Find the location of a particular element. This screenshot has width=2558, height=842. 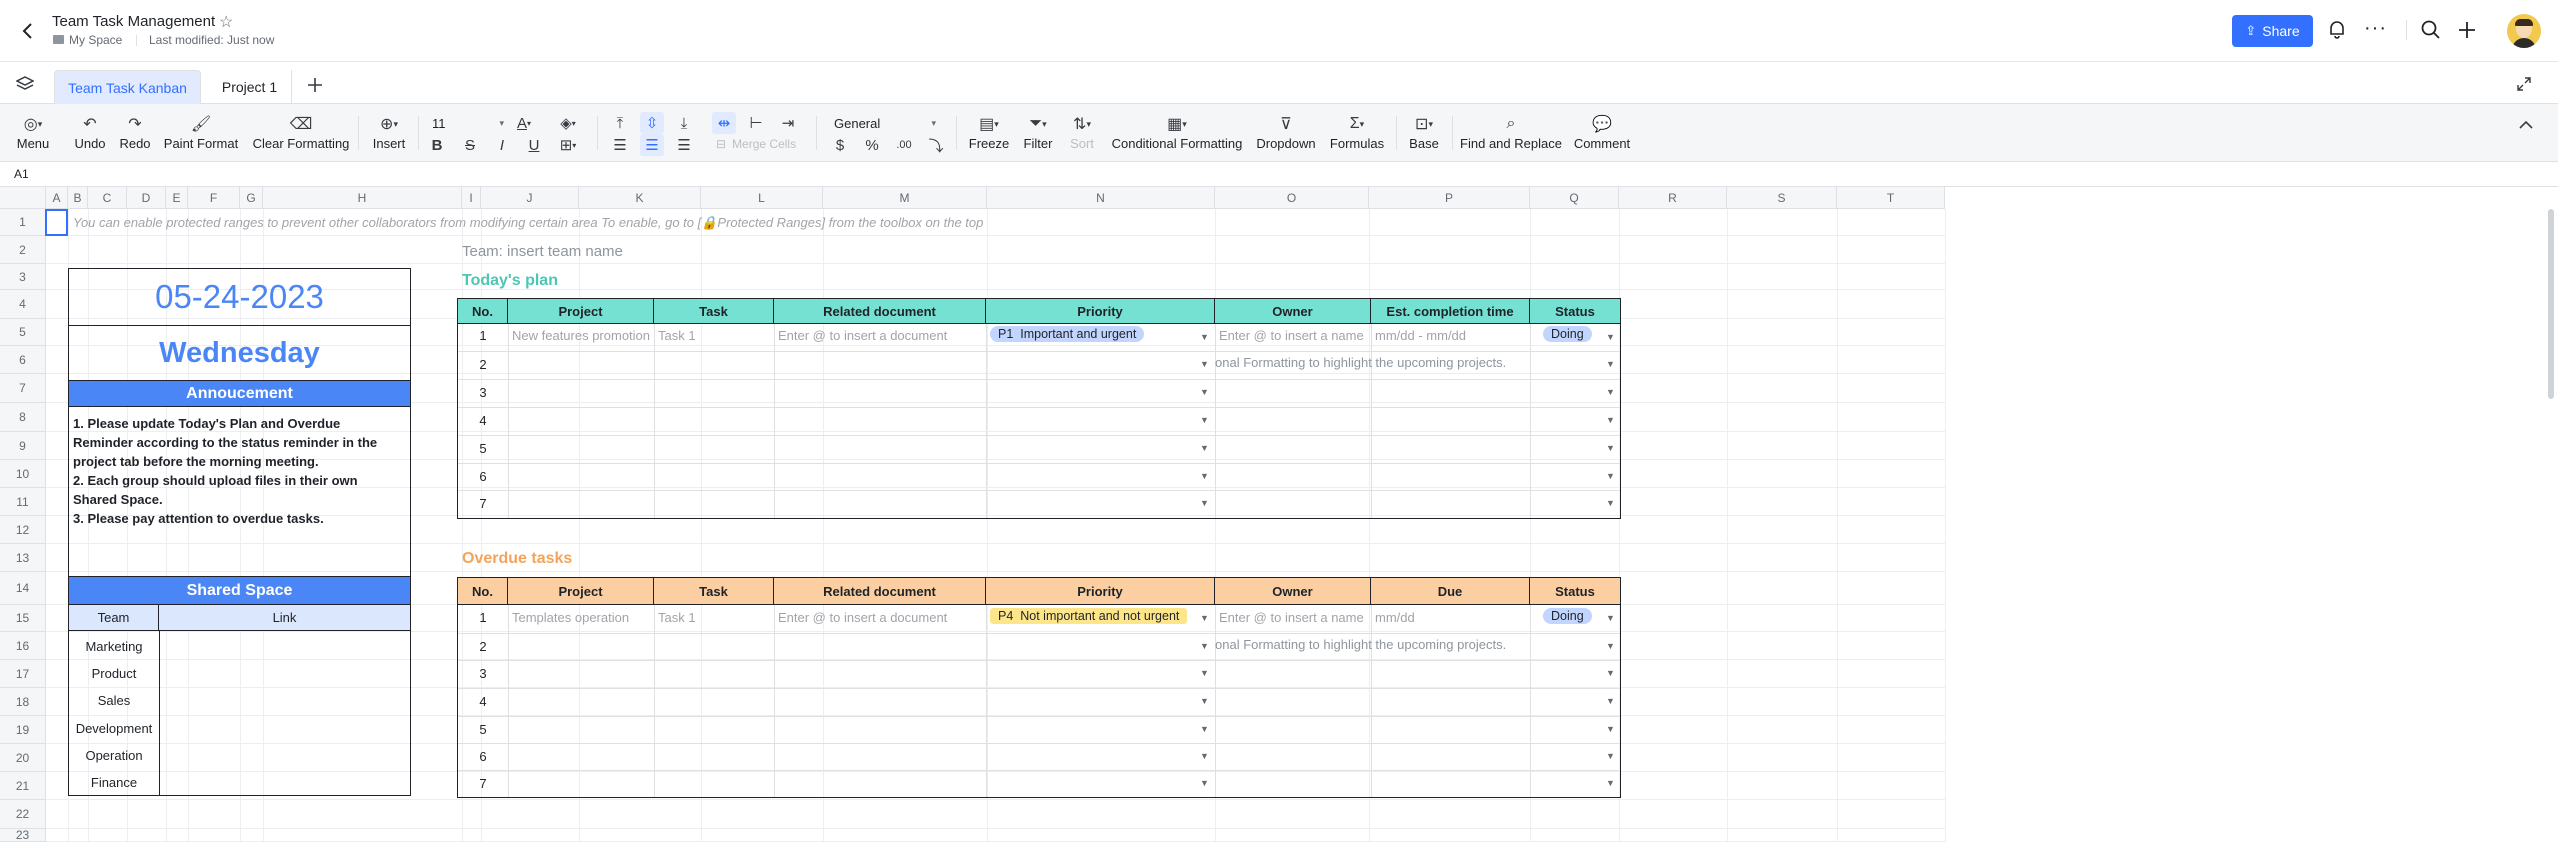

merge-cells-button: ⊟ Merge Cells is located at coordinates (756, 144).